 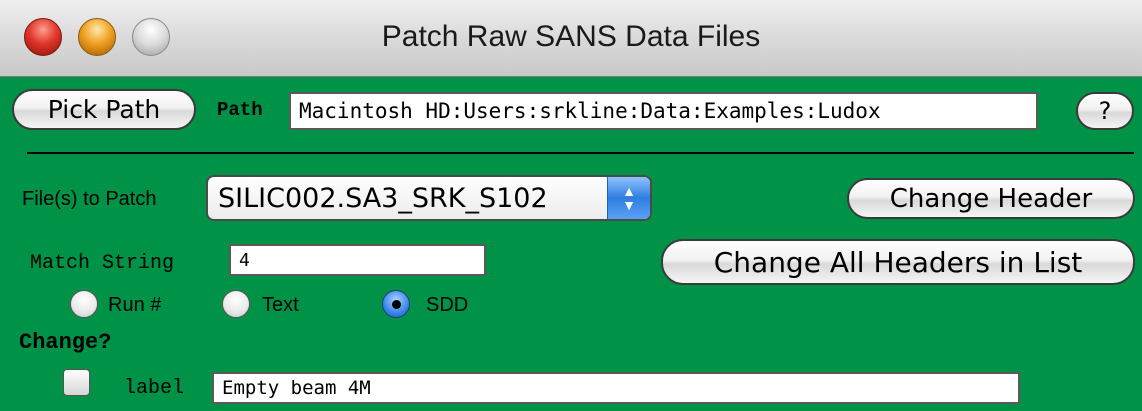 What do you see at coordinates (240, 110) in the screenshot?
I see `path-label: Path` at bounding box center [240, 110].